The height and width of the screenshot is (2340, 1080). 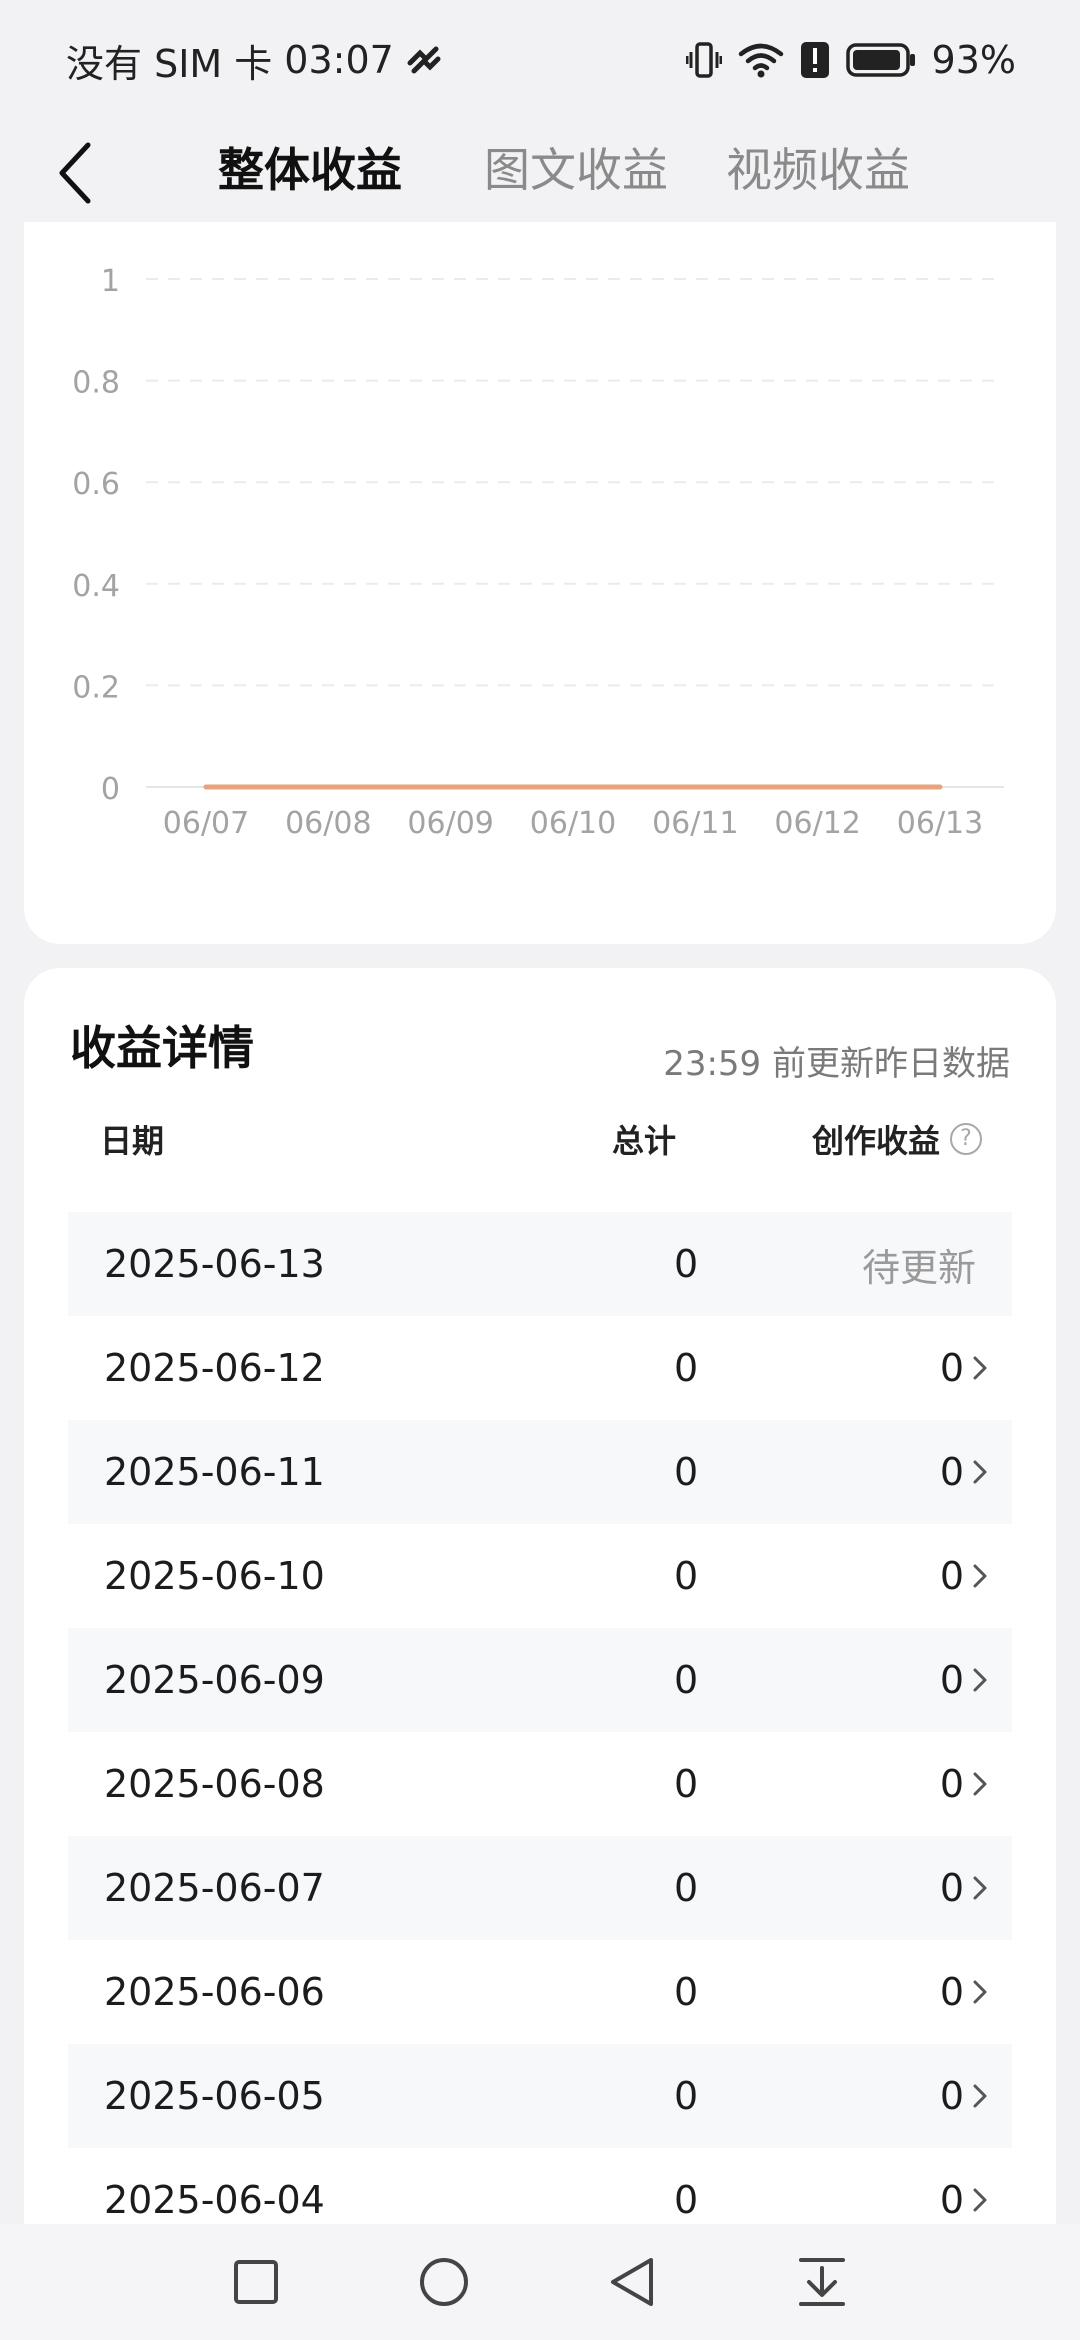 What do you see at coordinates (540, 1888) in the screenshot?
I see `table-row: 2025-06-07 0 0` at bounding box center [540, 1888].